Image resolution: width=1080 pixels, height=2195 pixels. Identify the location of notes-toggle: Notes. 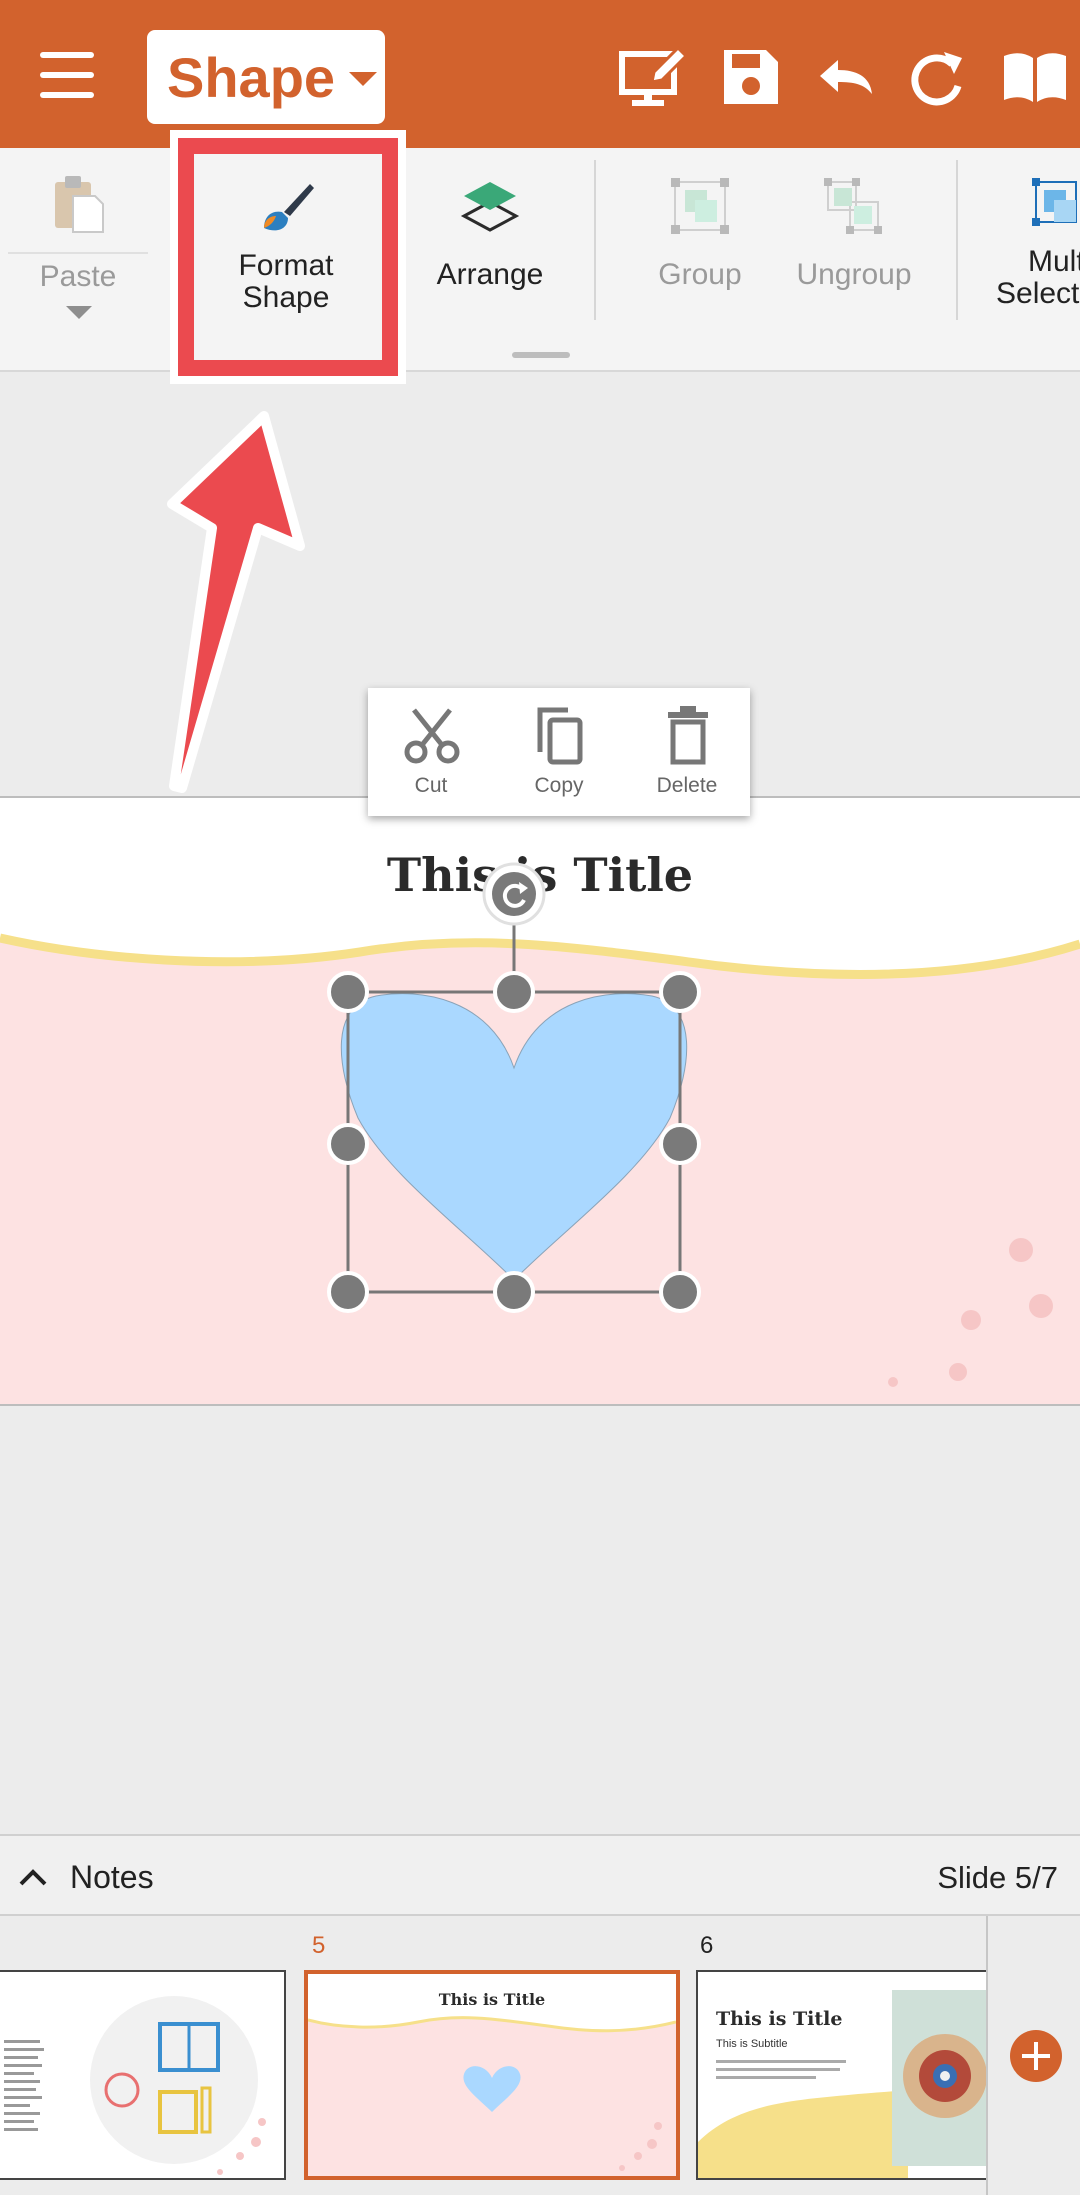
(86, 1877).